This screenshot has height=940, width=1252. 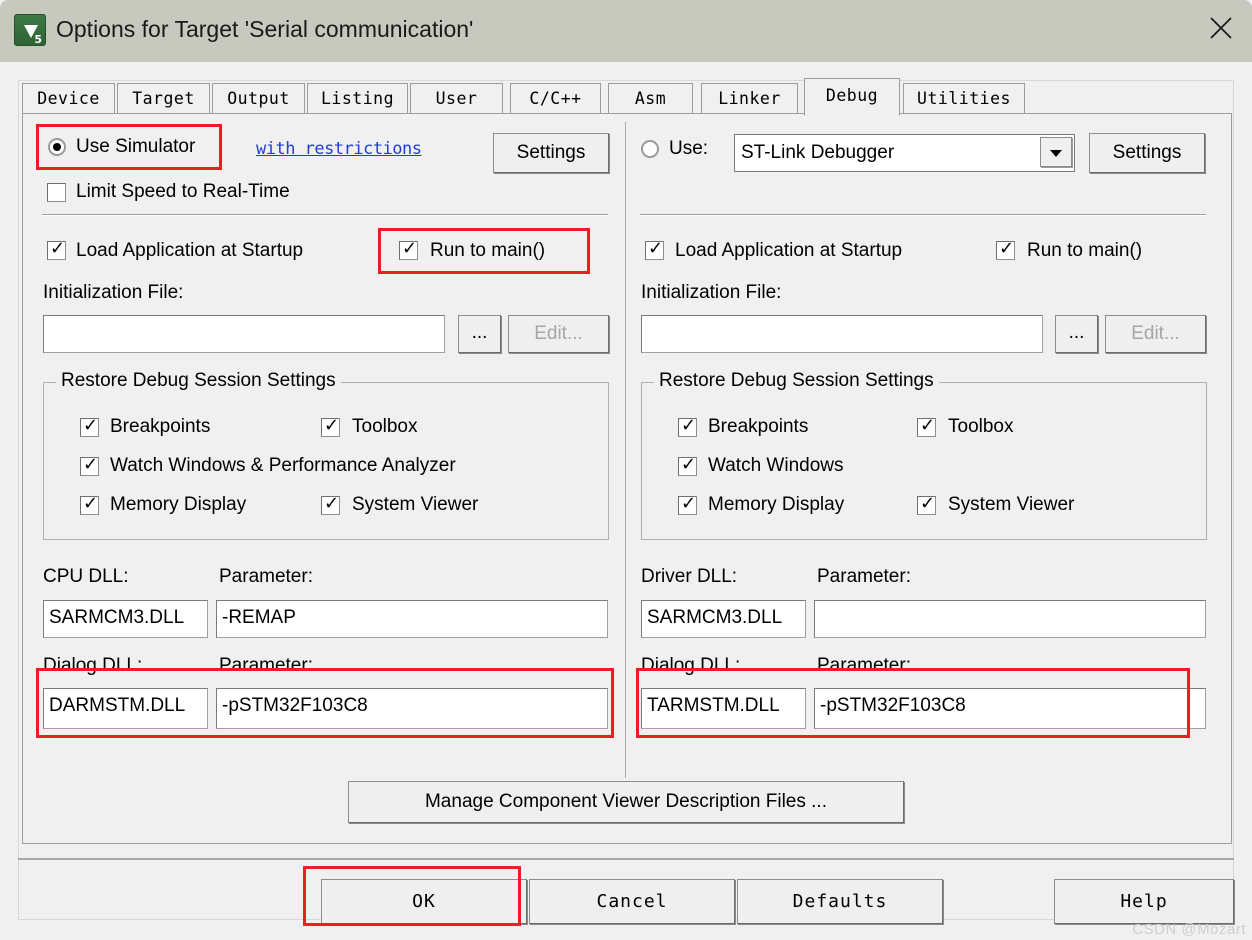 What do you see at coordinates (198, 381) in the screenshot?
I see `left-restore-group-title: Restore Debug Session Settings` at bounding box center [198, 381].